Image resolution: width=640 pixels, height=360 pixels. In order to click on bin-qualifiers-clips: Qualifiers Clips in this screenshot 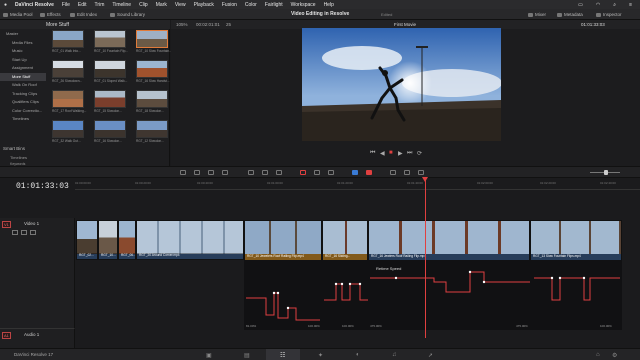, I will do `click(23, 102)`.